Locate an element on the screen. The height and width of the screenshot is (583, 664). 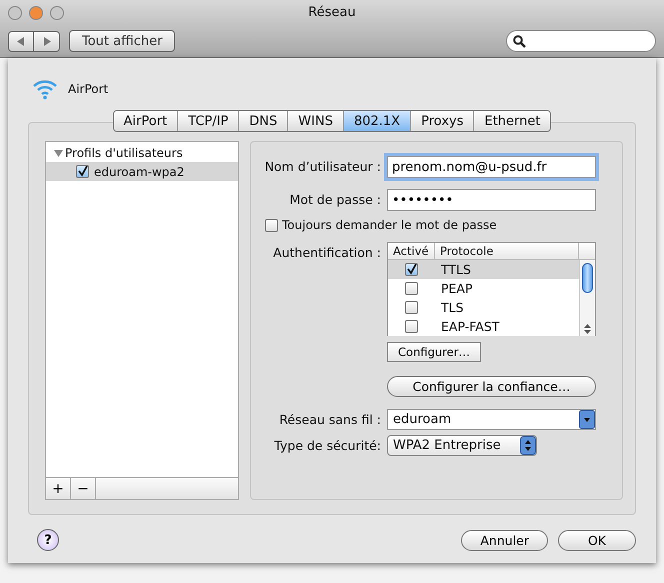
checkbox-label: Toujours demander le mot de passe is located at coordinates (389, 225).